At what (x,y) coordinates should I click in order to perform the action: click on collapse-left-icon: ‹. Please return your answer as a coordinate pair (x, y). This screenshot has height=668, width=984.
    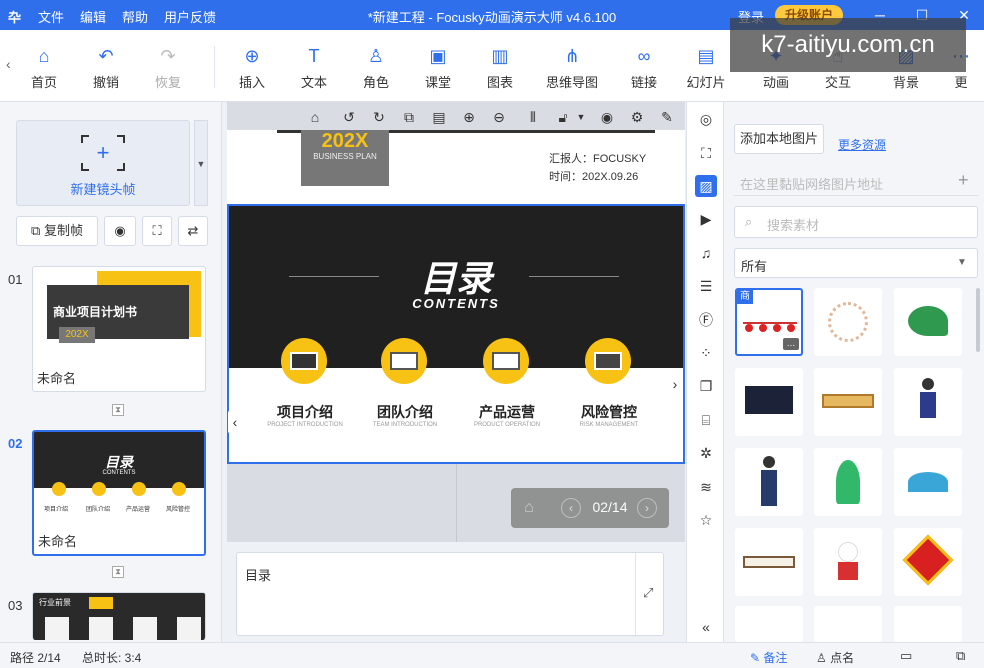
    Looking at the image, I should click on (235, 422).